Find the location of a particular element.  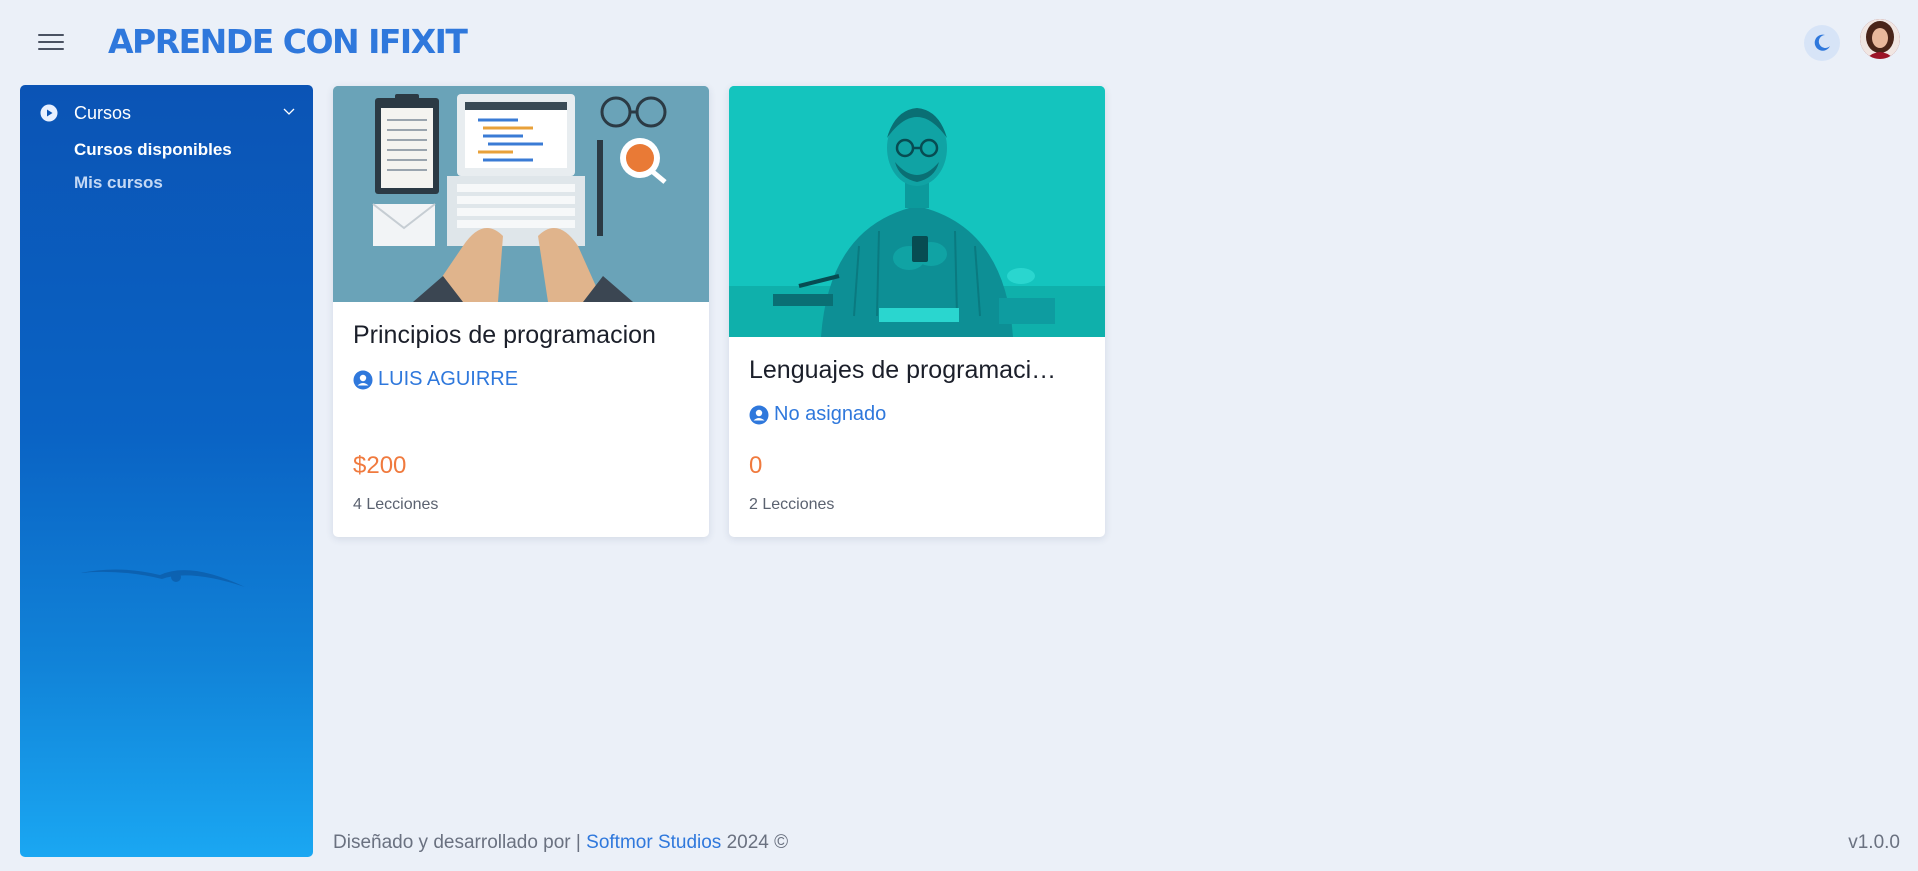

course-price: $200 is located at coordinates (380, 465).